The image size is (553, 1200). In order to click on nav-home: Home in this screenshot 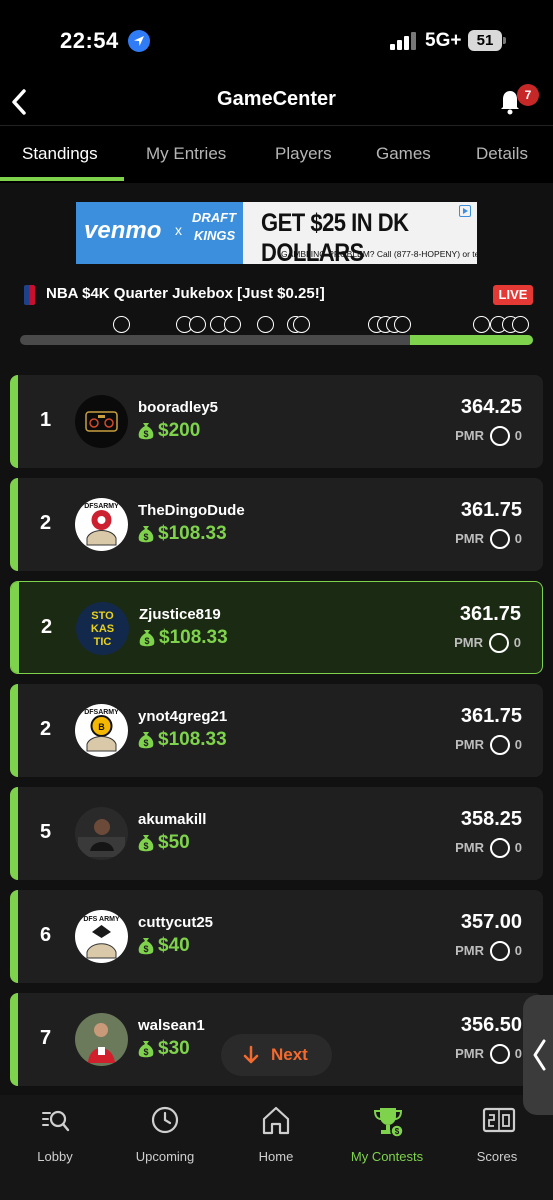, I will do `click(276, 1134)`.